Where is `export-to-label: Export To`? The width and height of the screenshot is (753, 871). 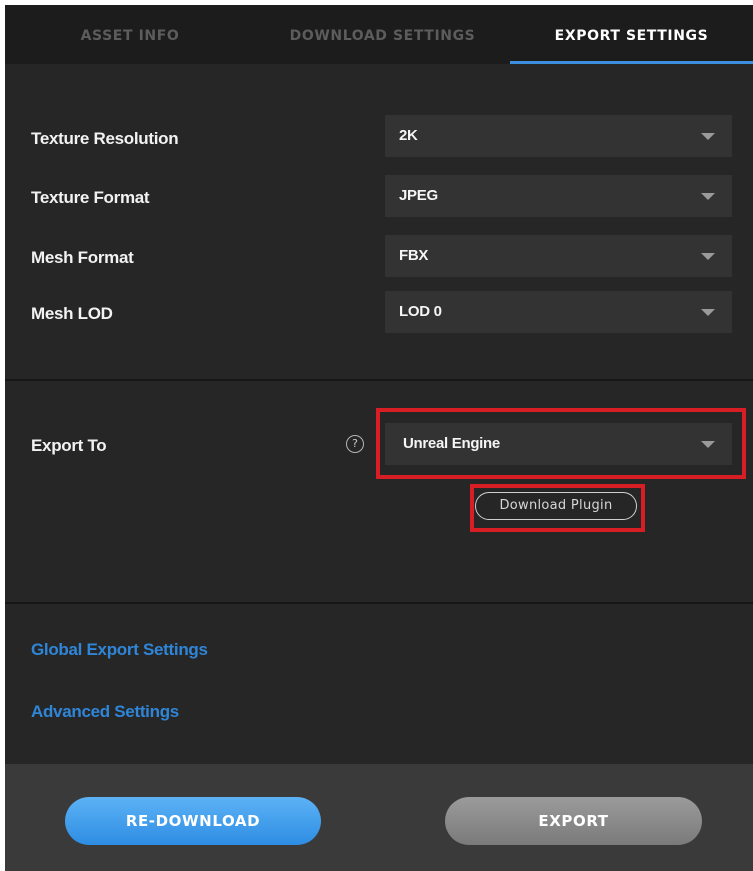
export-to-label: Export To is located at coordinates (69, 445).